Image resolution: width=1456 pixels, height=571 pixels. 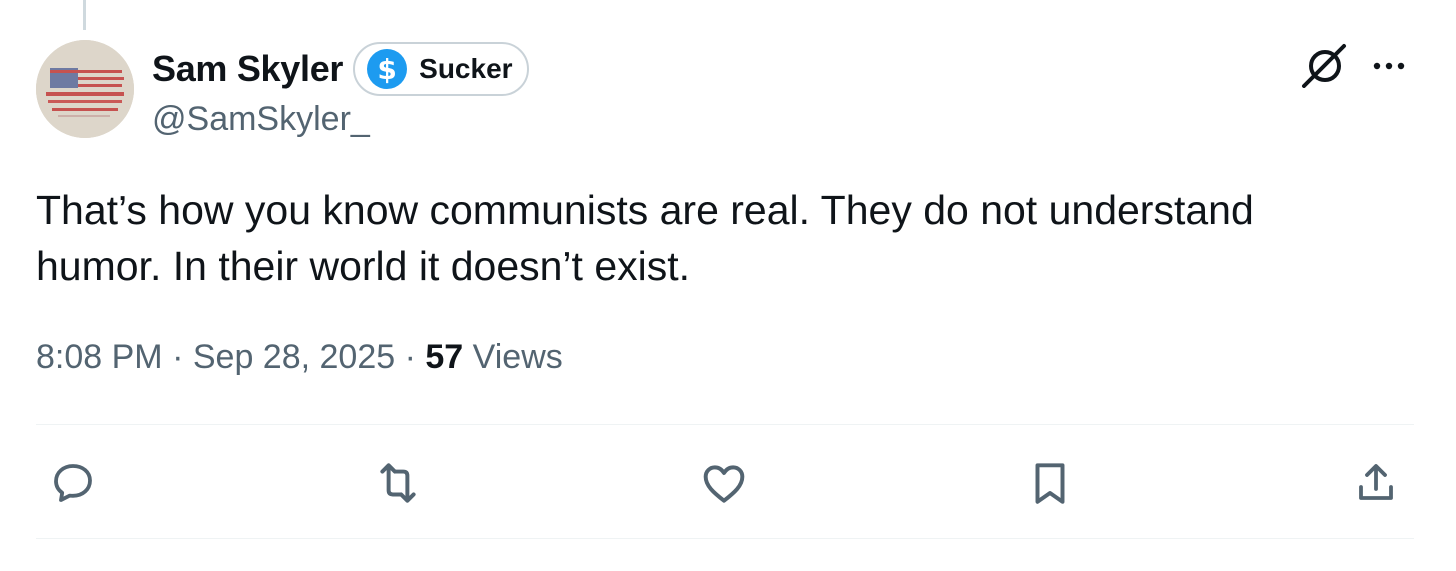 What do you see at coordinates (1325, 65) in the screenshot?
I see `grok-icon` at bounding box center [1325, 65].